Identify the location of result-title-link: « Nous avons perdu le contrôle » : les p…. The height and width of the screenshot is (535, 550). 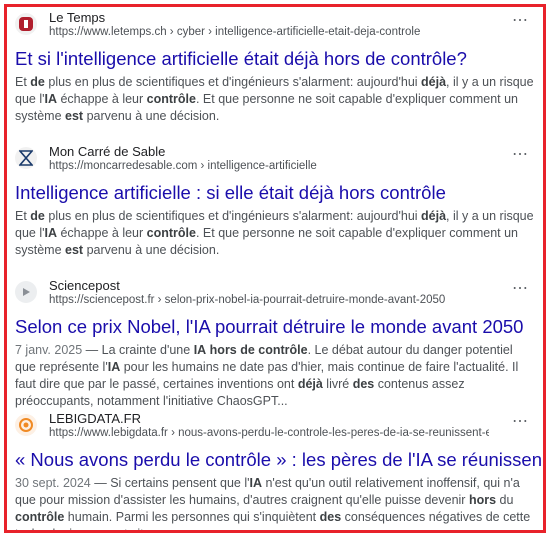
(279, 460).